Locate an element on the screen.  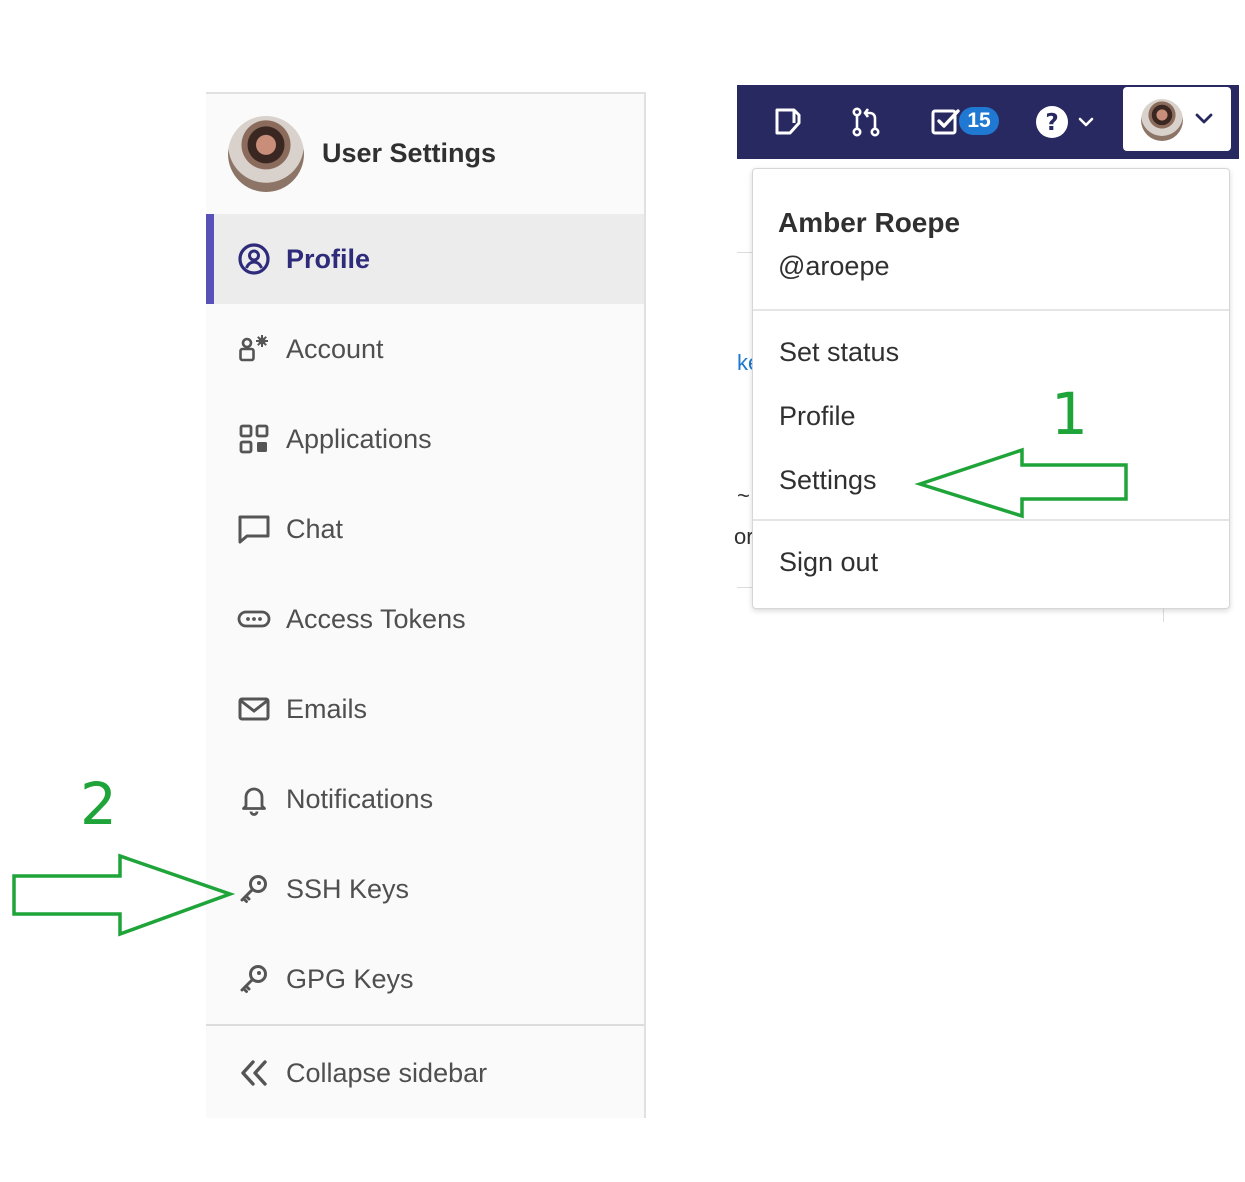
sidebar-item-label: GPG Keys is located at coordinates (350, 978).